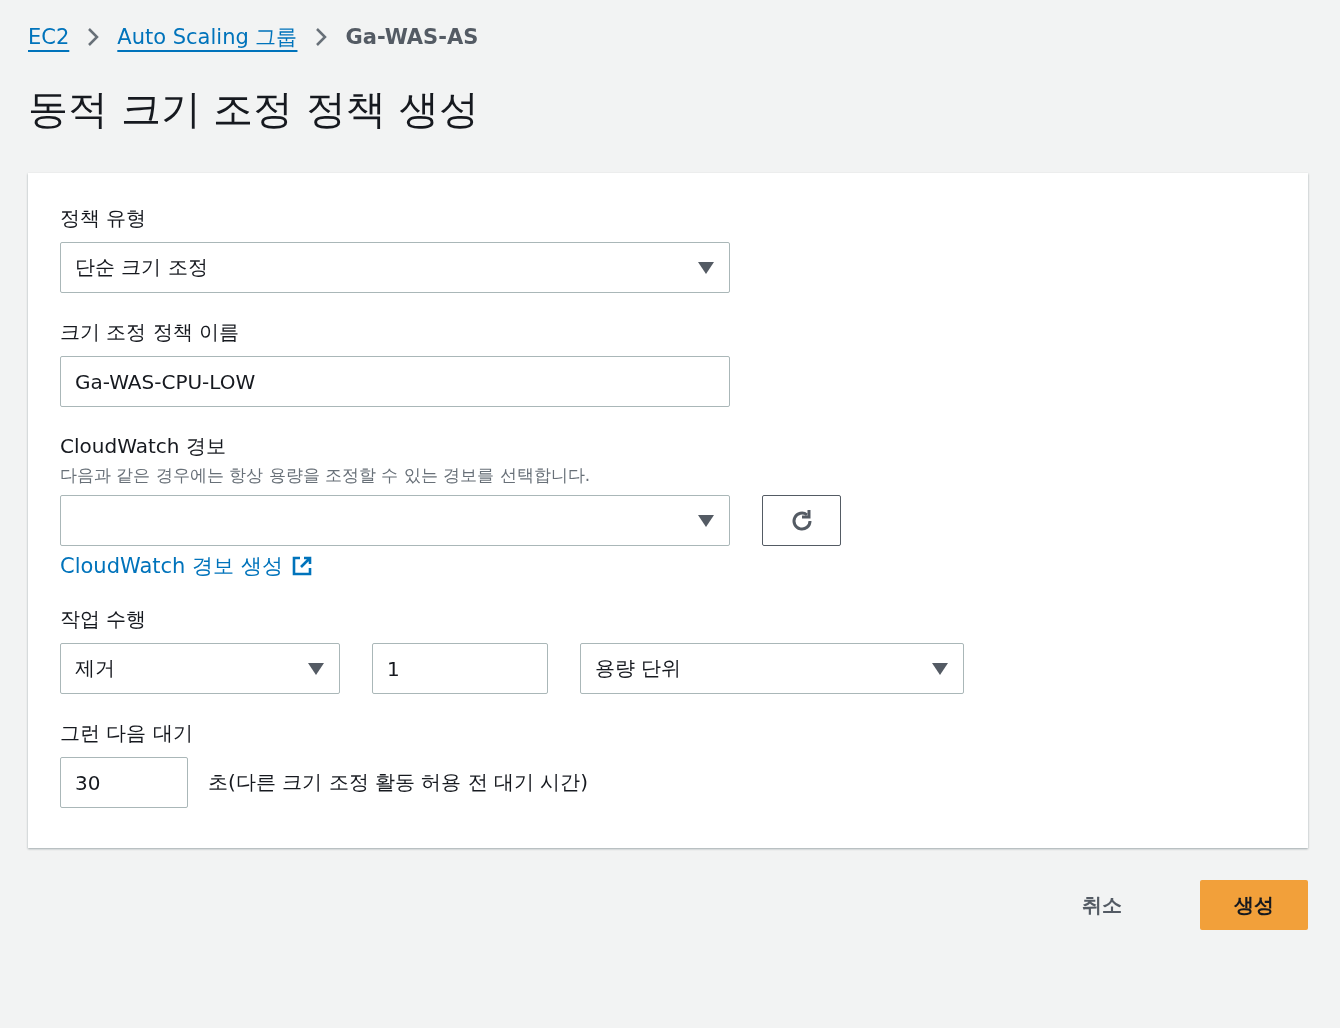 Image resolution: width=1340 pixels, height=1028 pixels. I want to click on field-label: 크기 조정 정책 이름, so click(150, 332).